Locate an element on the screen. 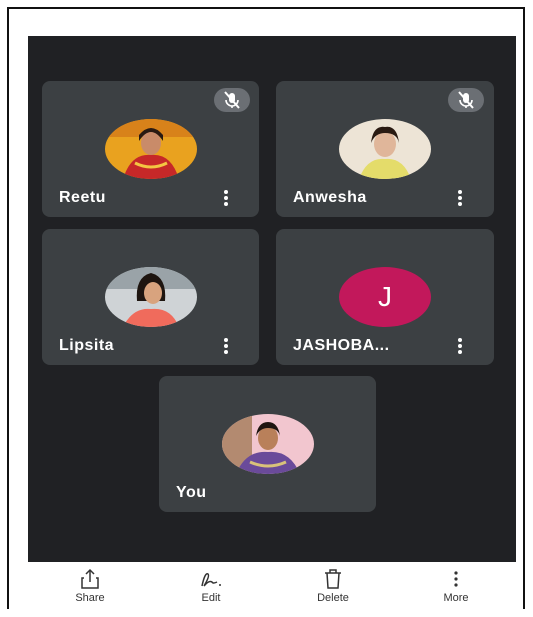  share-button: Share is located at coordinates (90, 586).